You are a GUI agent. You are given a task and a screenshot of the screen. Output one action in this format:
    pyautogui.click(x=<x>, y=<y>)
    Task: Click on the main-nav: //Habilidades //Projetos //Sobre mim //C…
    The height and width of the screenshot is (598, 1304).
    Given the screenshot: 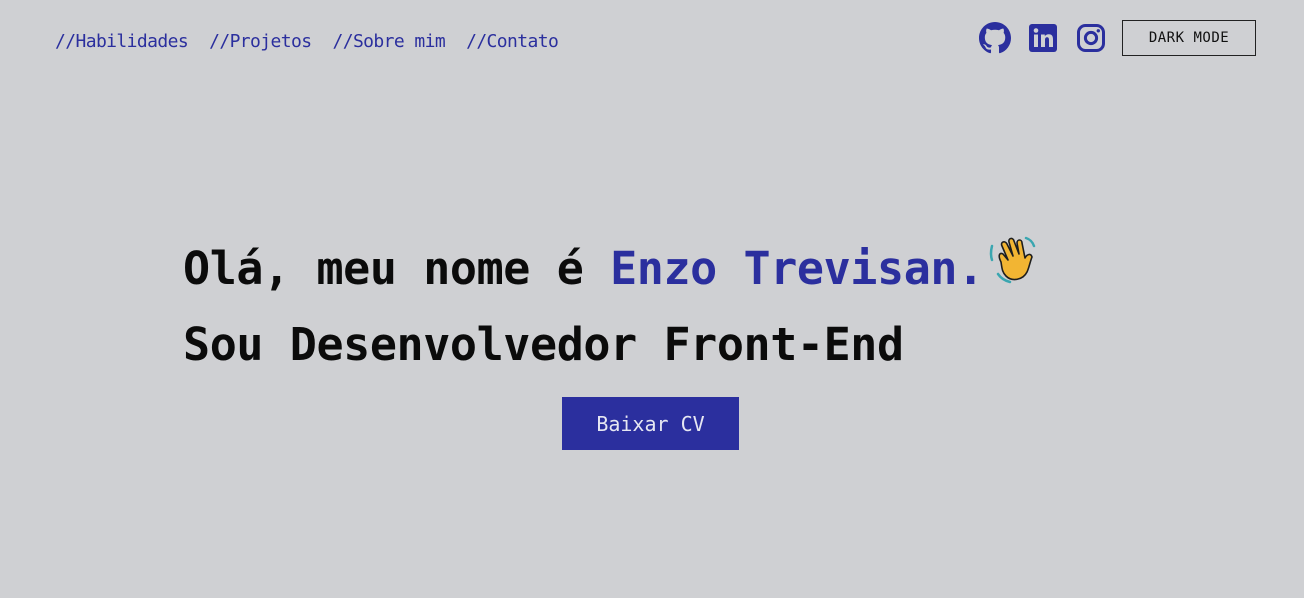 What is the action you would take?
    pyautogui.click(x=307, y=41)
    